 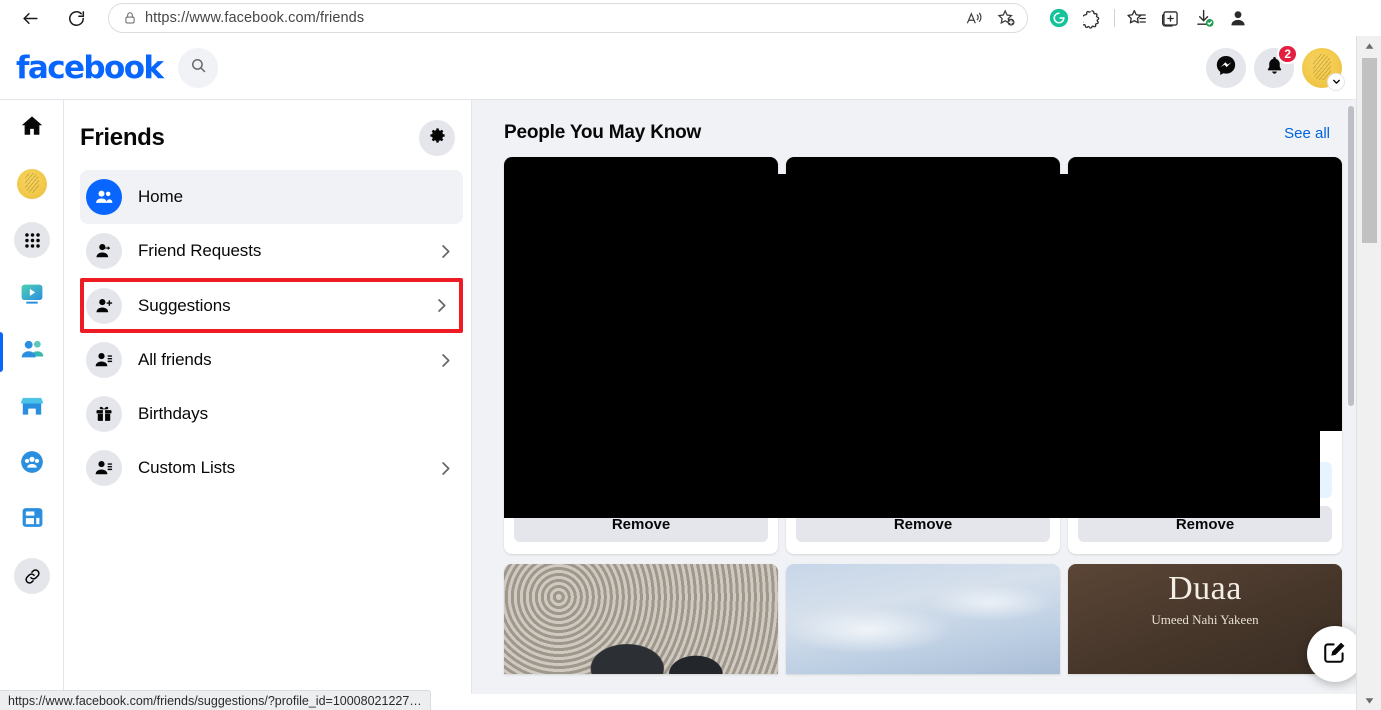 I want to click on collections-icon, so click(x=1170, y=18).